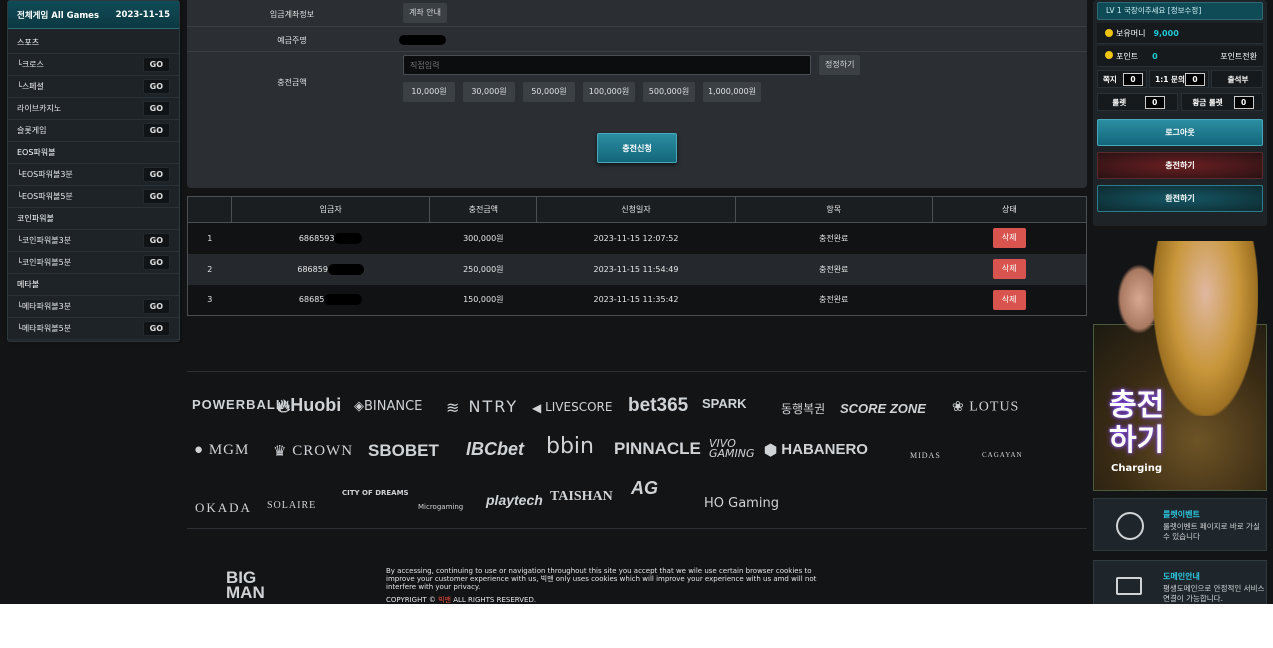 This screenshot has height=648, width=1273. I want to click on amount-cell: 250,000원, so click(483, 269).